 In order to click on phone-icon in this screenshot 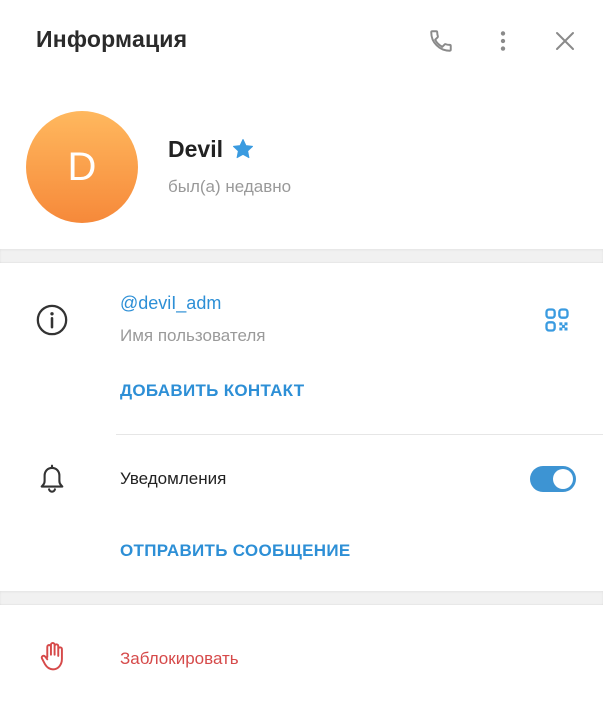, I will do `click(441, 41)`.